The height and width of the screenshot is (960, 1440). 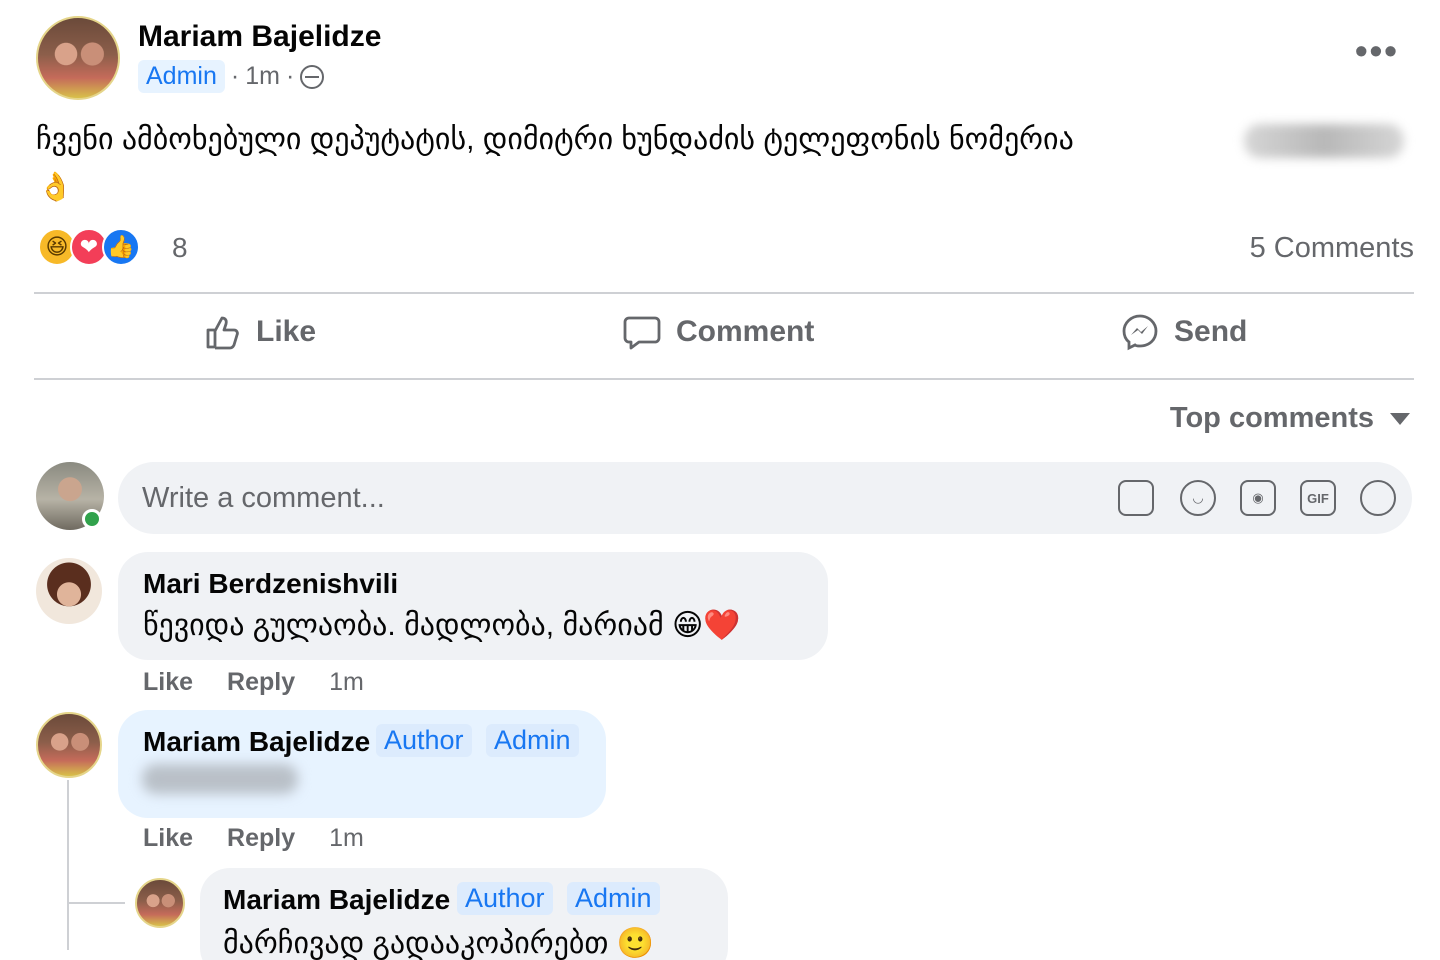 What do you see at coordinates (635, 943) in the screenshot?
I see `reply-emoji: 🙂` at bounding box center [635, 943].